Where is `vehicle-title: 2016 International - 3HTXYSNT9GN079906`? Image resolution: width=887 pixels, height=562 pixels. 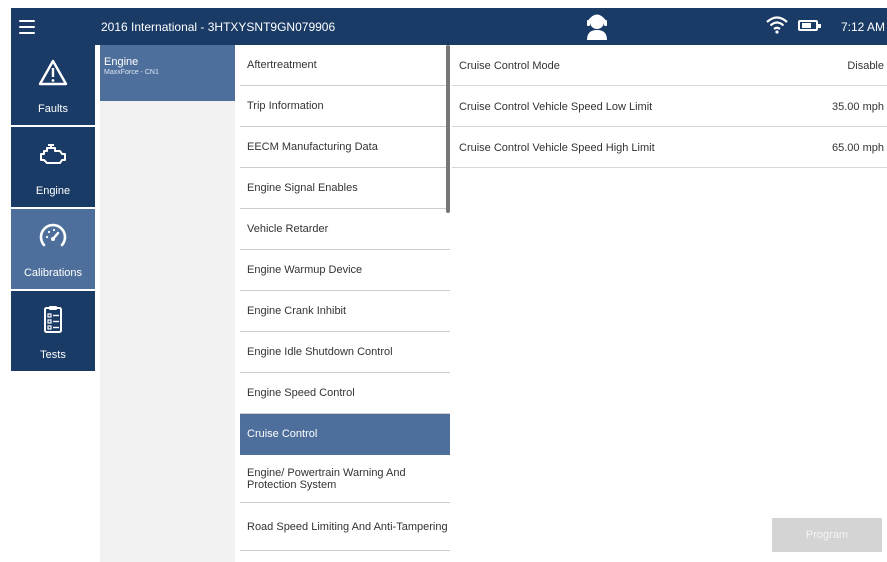 vehicle-title: 2016 International - 3HTXYSNT9GN079906 is located at coordinates (218, 27).